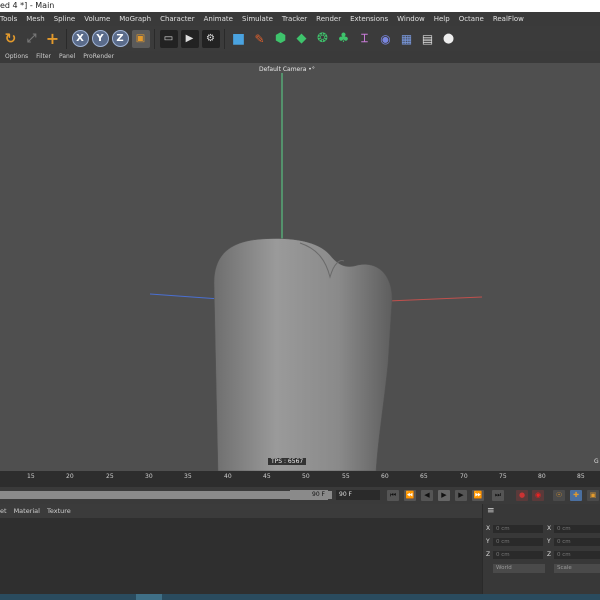 This screenshot has height=600, width=600. Describe the element at coordinates (577, 542) in the screenshot. I see `size-y-field: 0 cm` at that location.